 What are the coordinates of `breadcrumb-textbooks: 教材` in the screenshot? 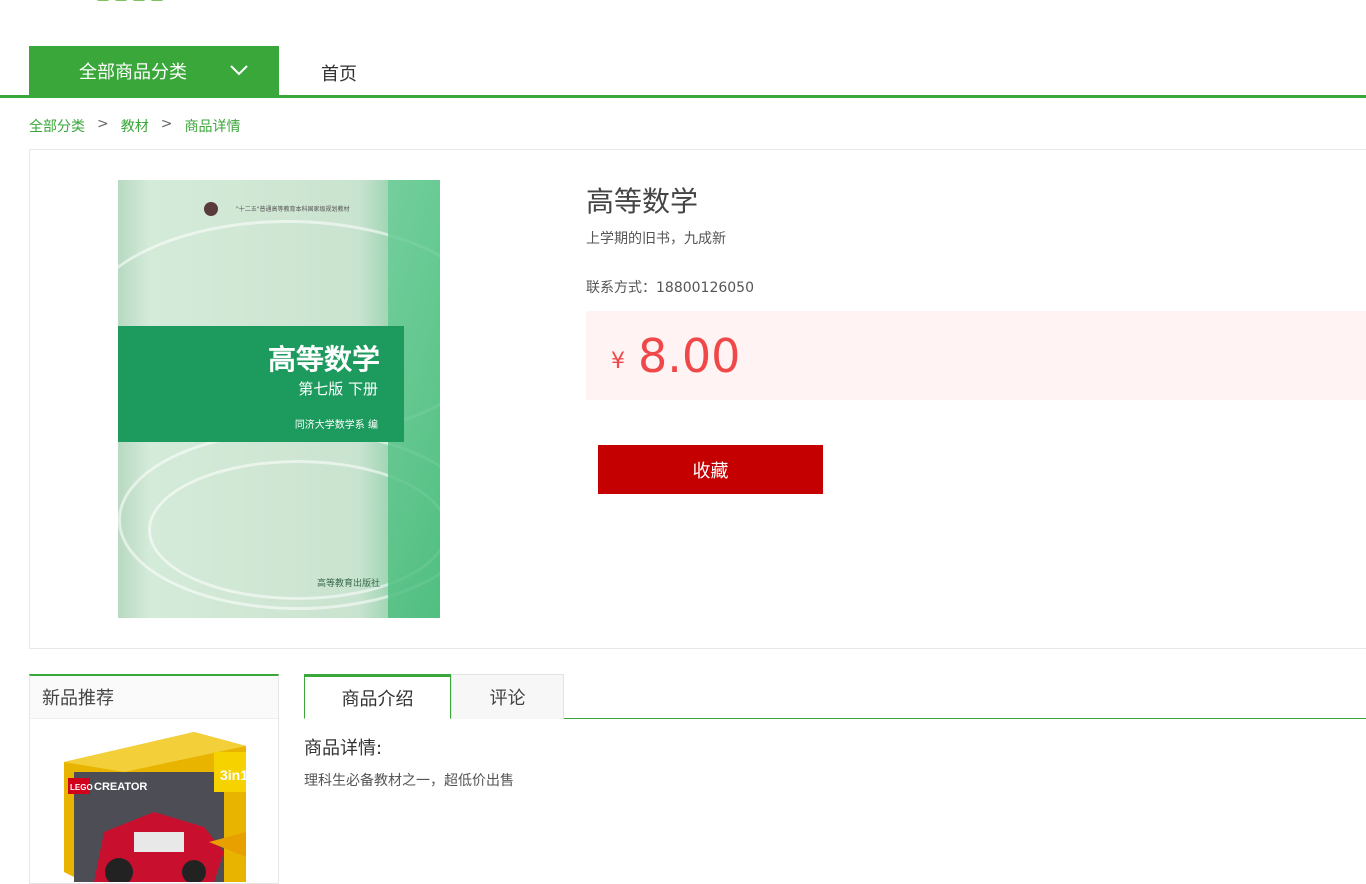 It's located at (135, 126).